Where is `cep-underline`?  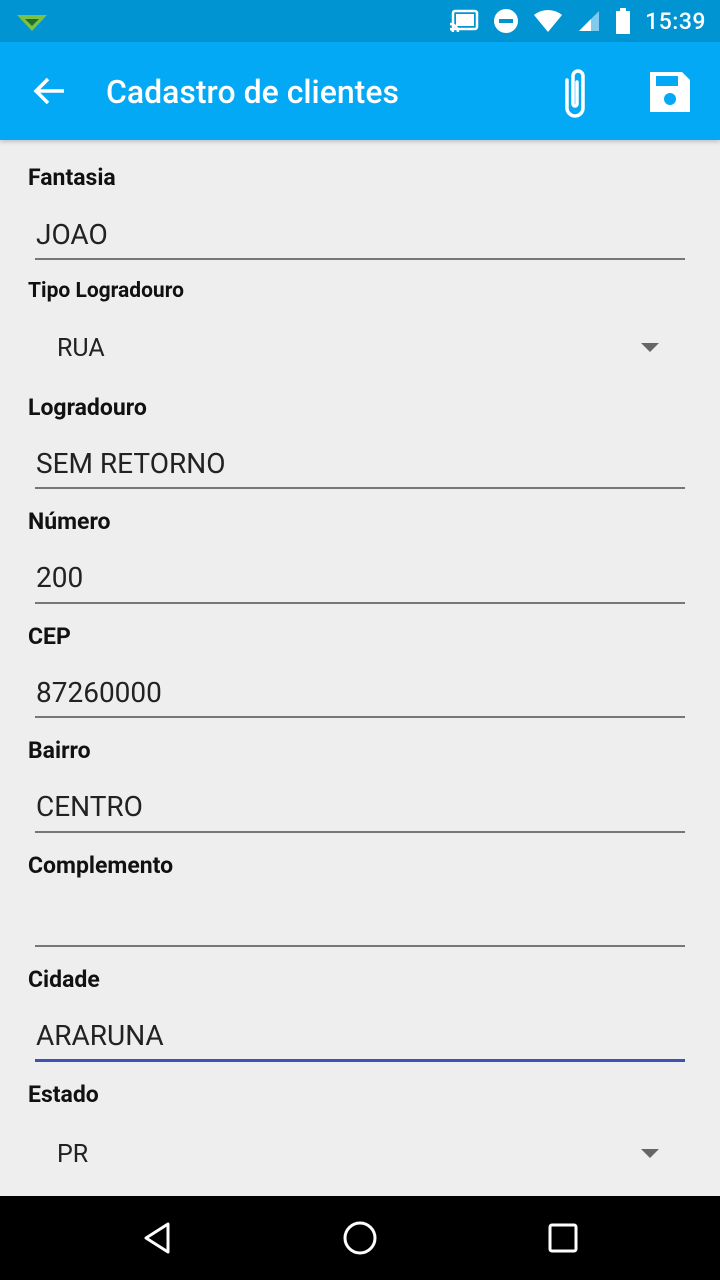 cep-underline is located at coordinates (360, 717).